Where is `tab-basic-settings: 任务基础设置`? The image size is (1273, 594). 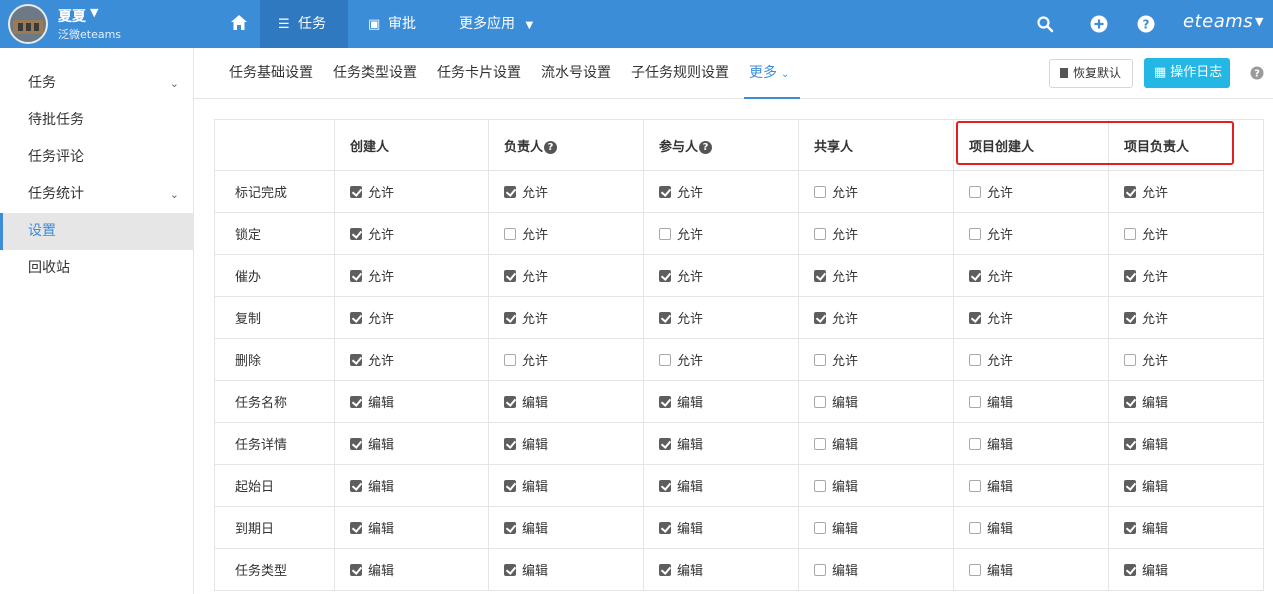 tab-basic-settings: 任务基础设置 is located at coordinates (271, 73).